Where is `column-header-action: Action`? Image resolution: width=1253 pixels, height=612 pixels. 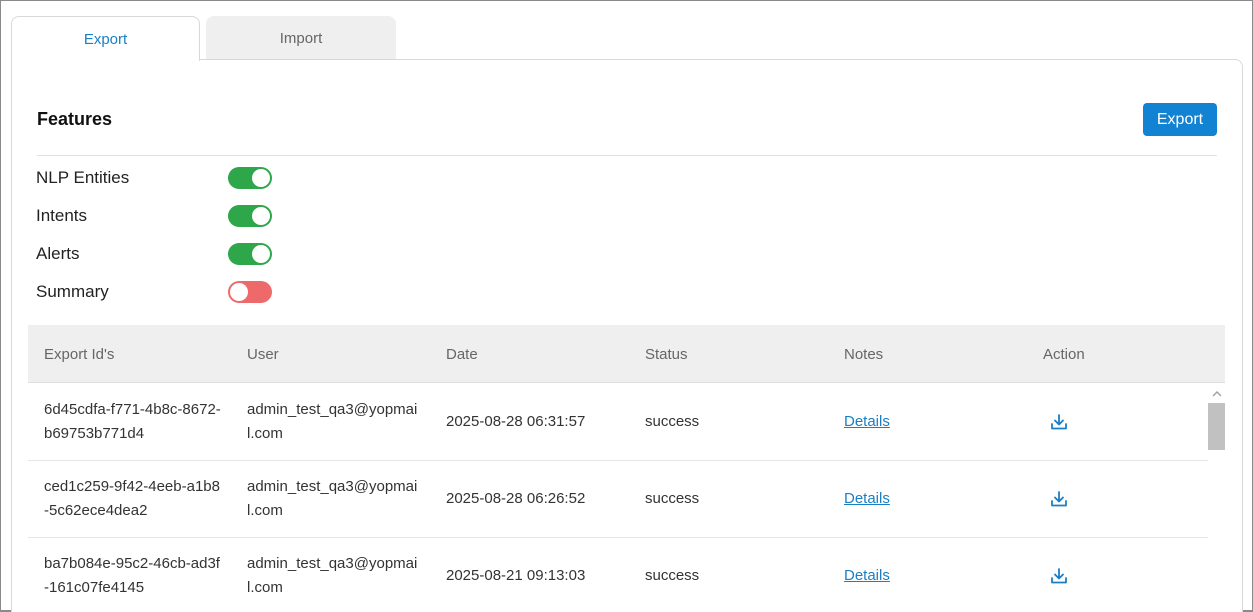 column-header-action: Action is located at coordinates (1064, 354).